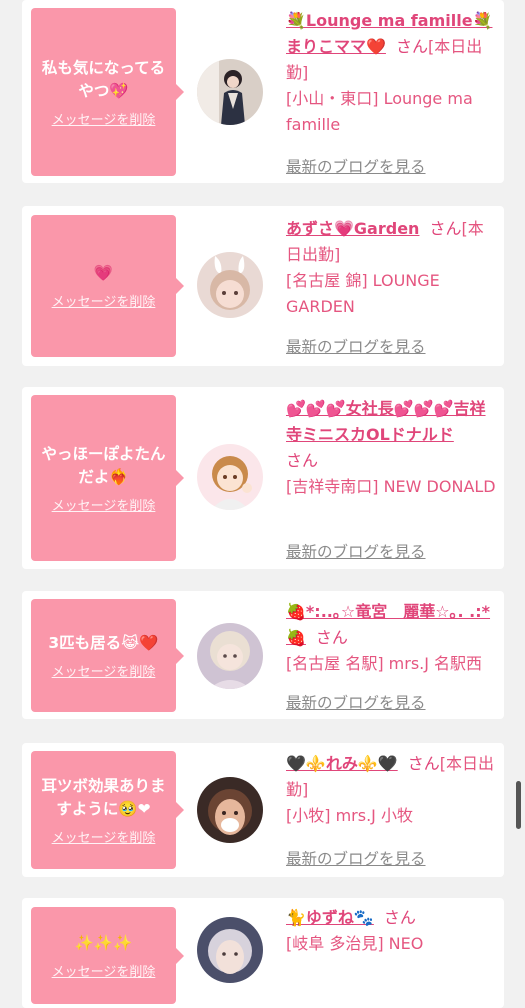 Image resolution: width=525 pixels, height=1008 pixels. I want to click on message-bubble: やっほーぽよたんだよ❤️‍🔥 メッセージを削除, so click(107, 478).